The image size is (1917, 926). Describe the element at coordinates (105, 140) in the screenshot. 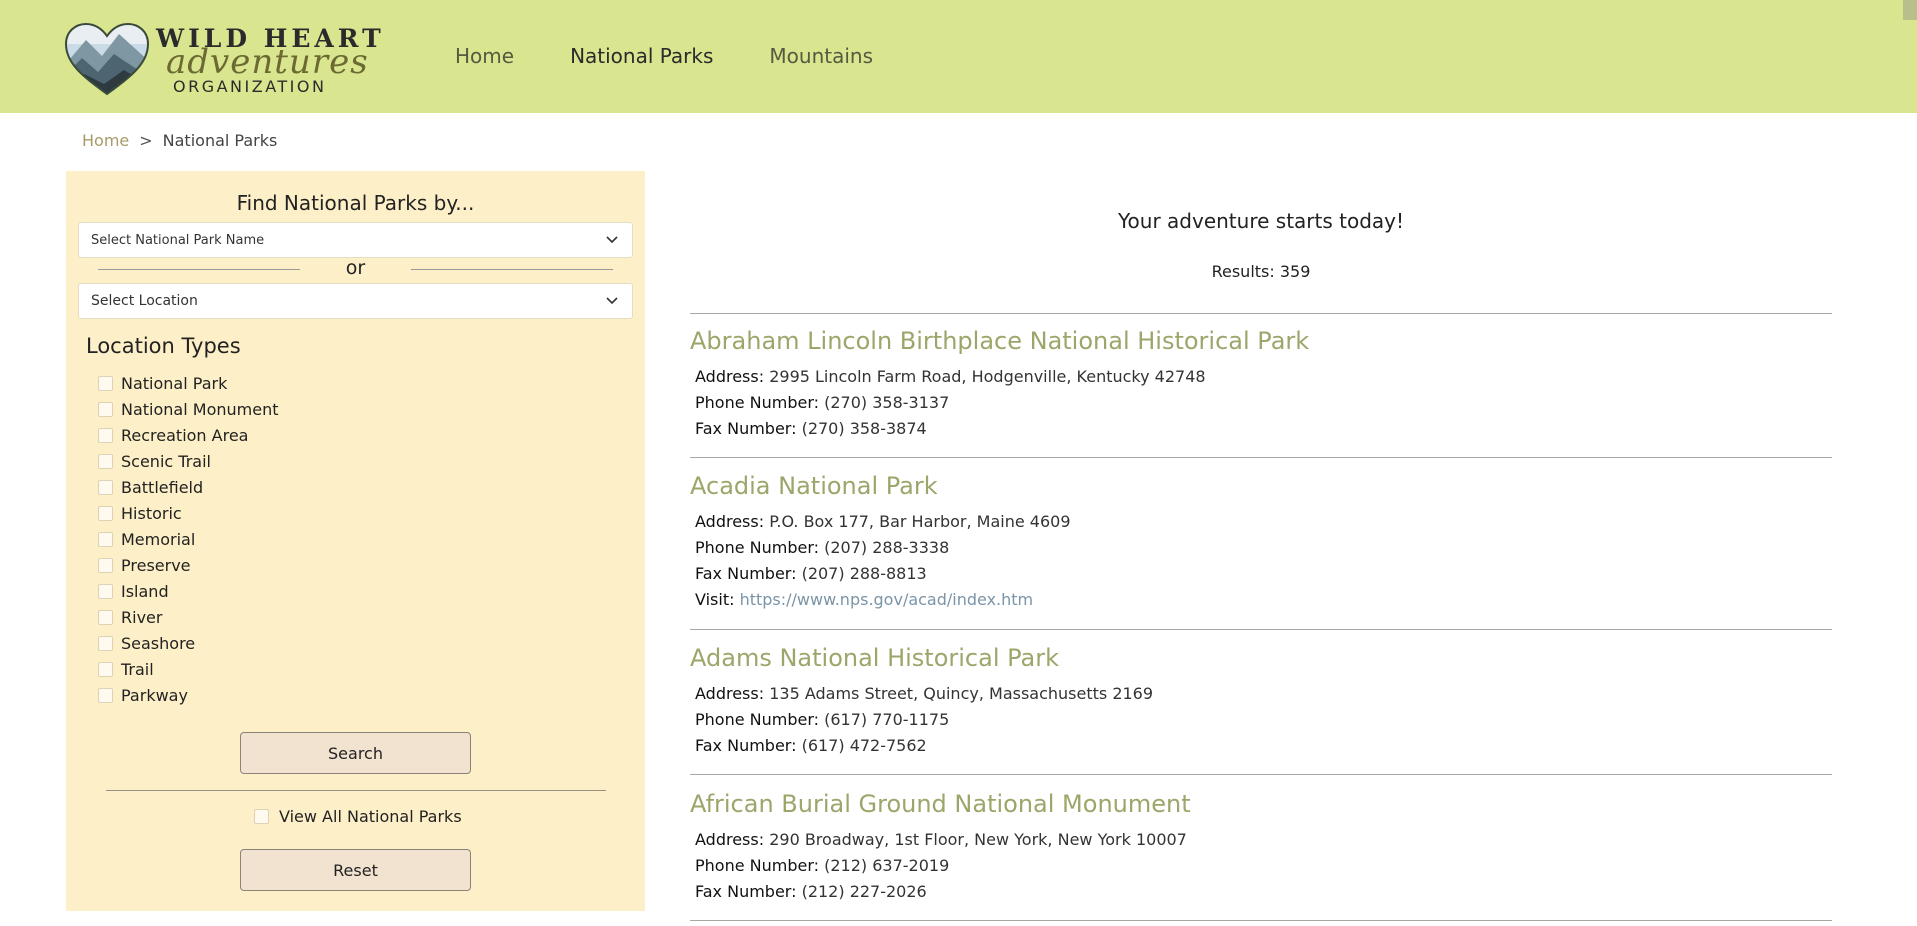

I see `breadcrumb-home-link: Home` at that location.